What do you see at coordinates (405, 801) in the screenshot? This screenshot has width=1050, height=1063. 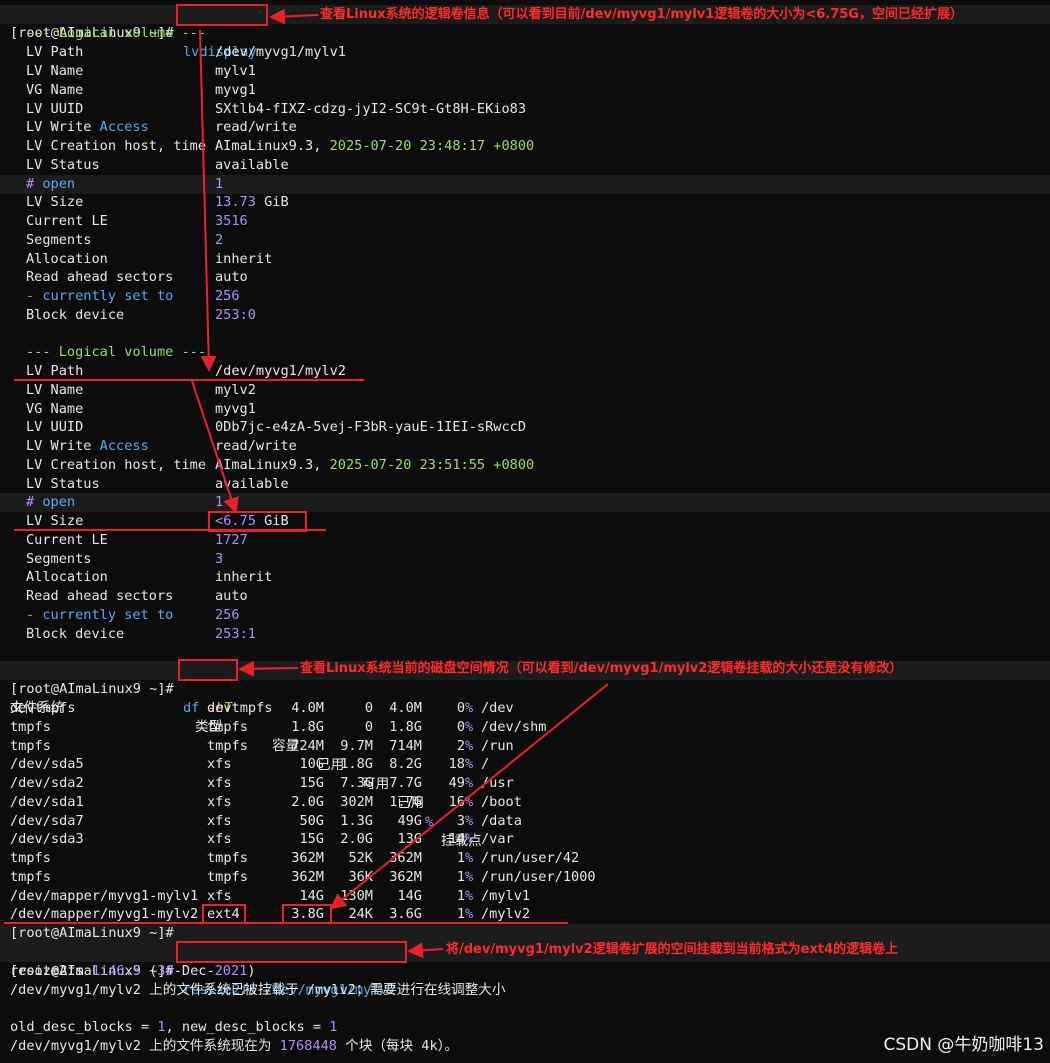 I see `df-cell: 1.7G` at bounding box center [405, 801].